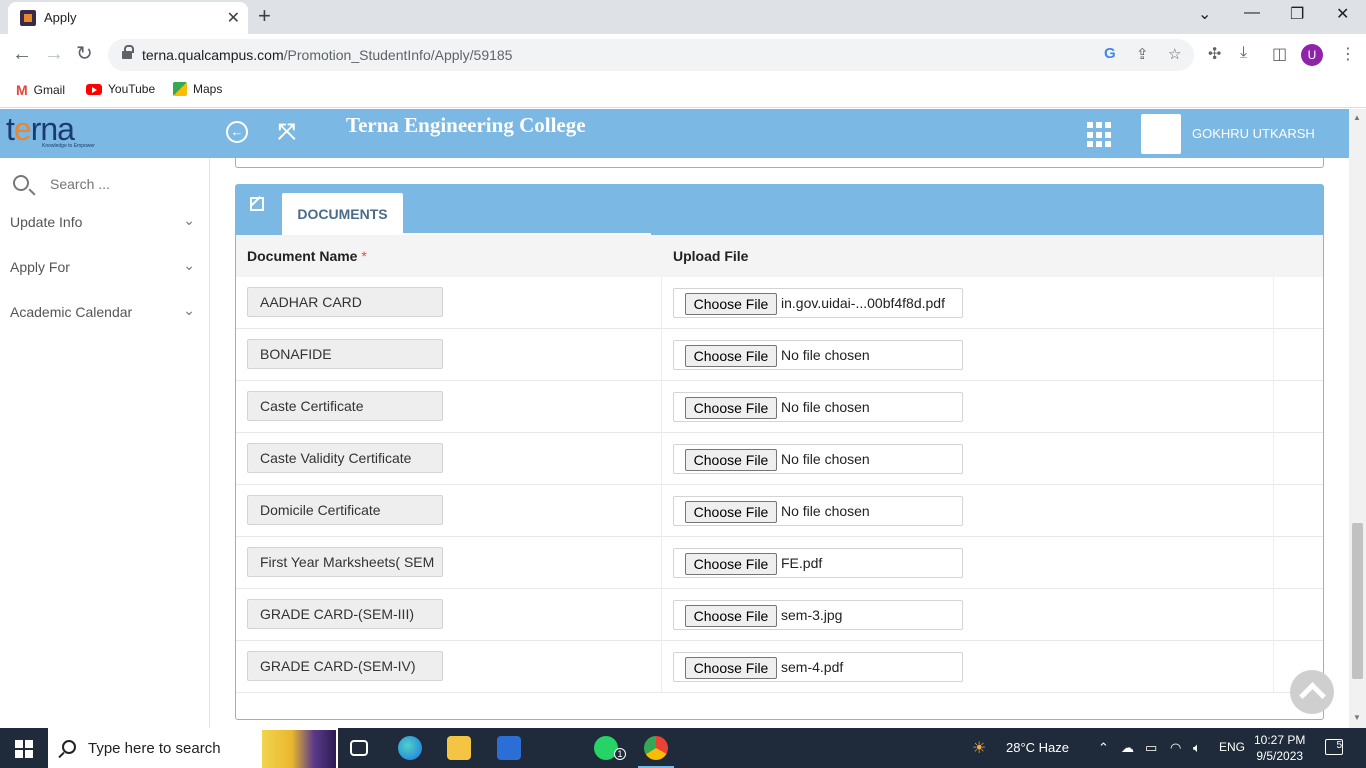  Describe the element at coordinates (1037, 747) in the screenshot. I see `weather-text: 28°C Haze` at that location.